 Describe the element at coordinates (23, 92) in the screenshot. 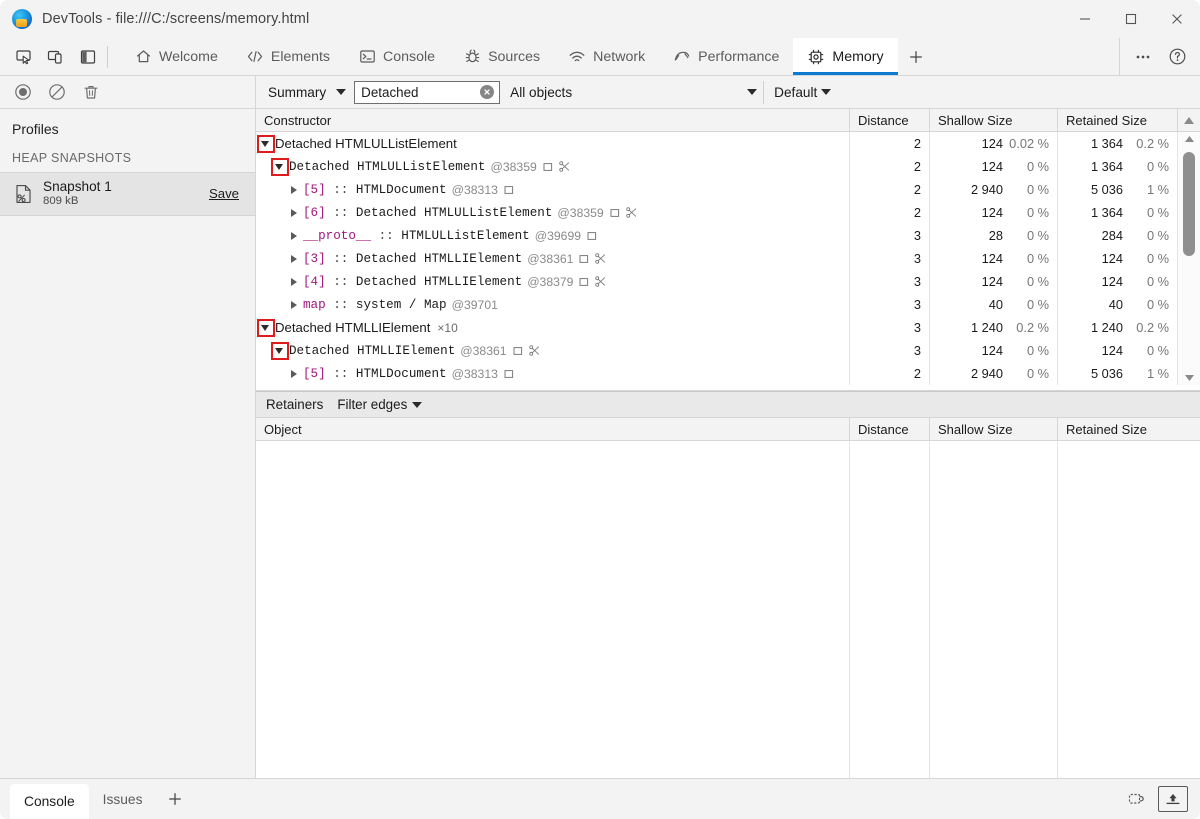

I see `record-circle-icon` at that location.